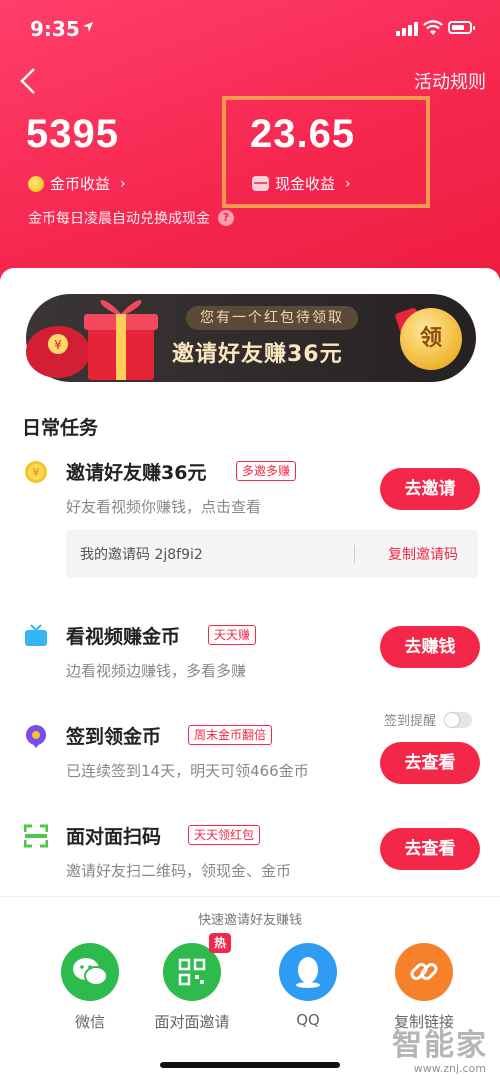 The width and height of the screenshot is (500, 1083). Describe the element at coordinates (192, 1022) in the screenshot. I see `share-label: 面对面邀请` at that location.